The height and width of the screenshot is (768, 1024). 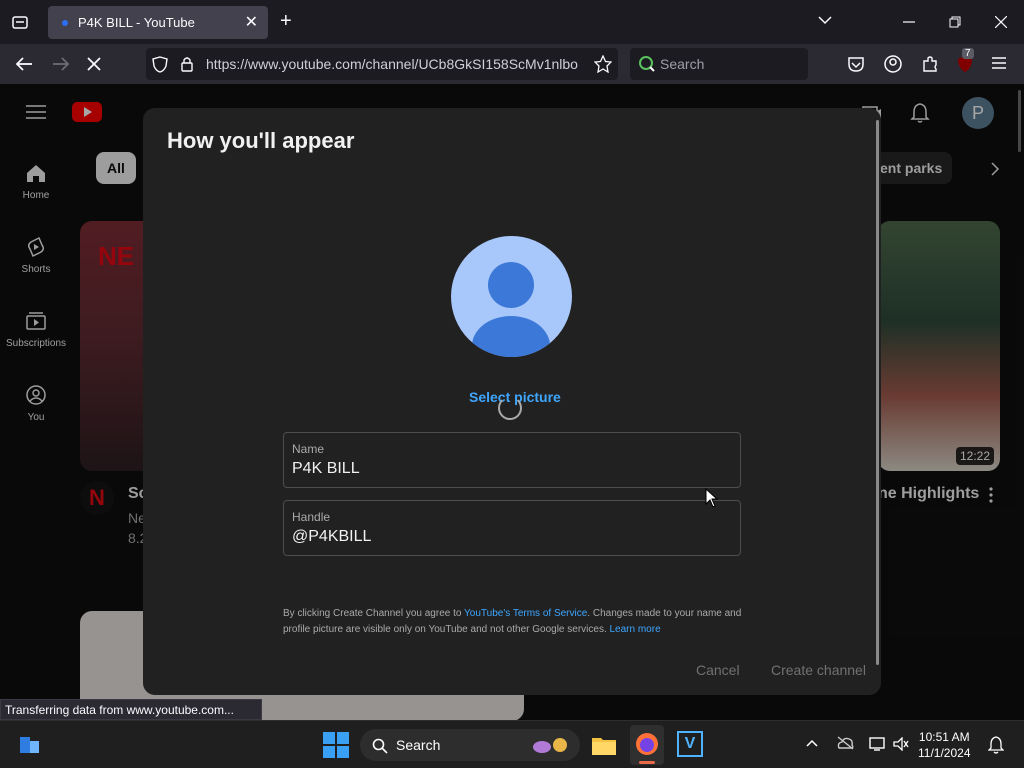 I want to click on cancel-button: Cancel, so click(x=718, y=670).